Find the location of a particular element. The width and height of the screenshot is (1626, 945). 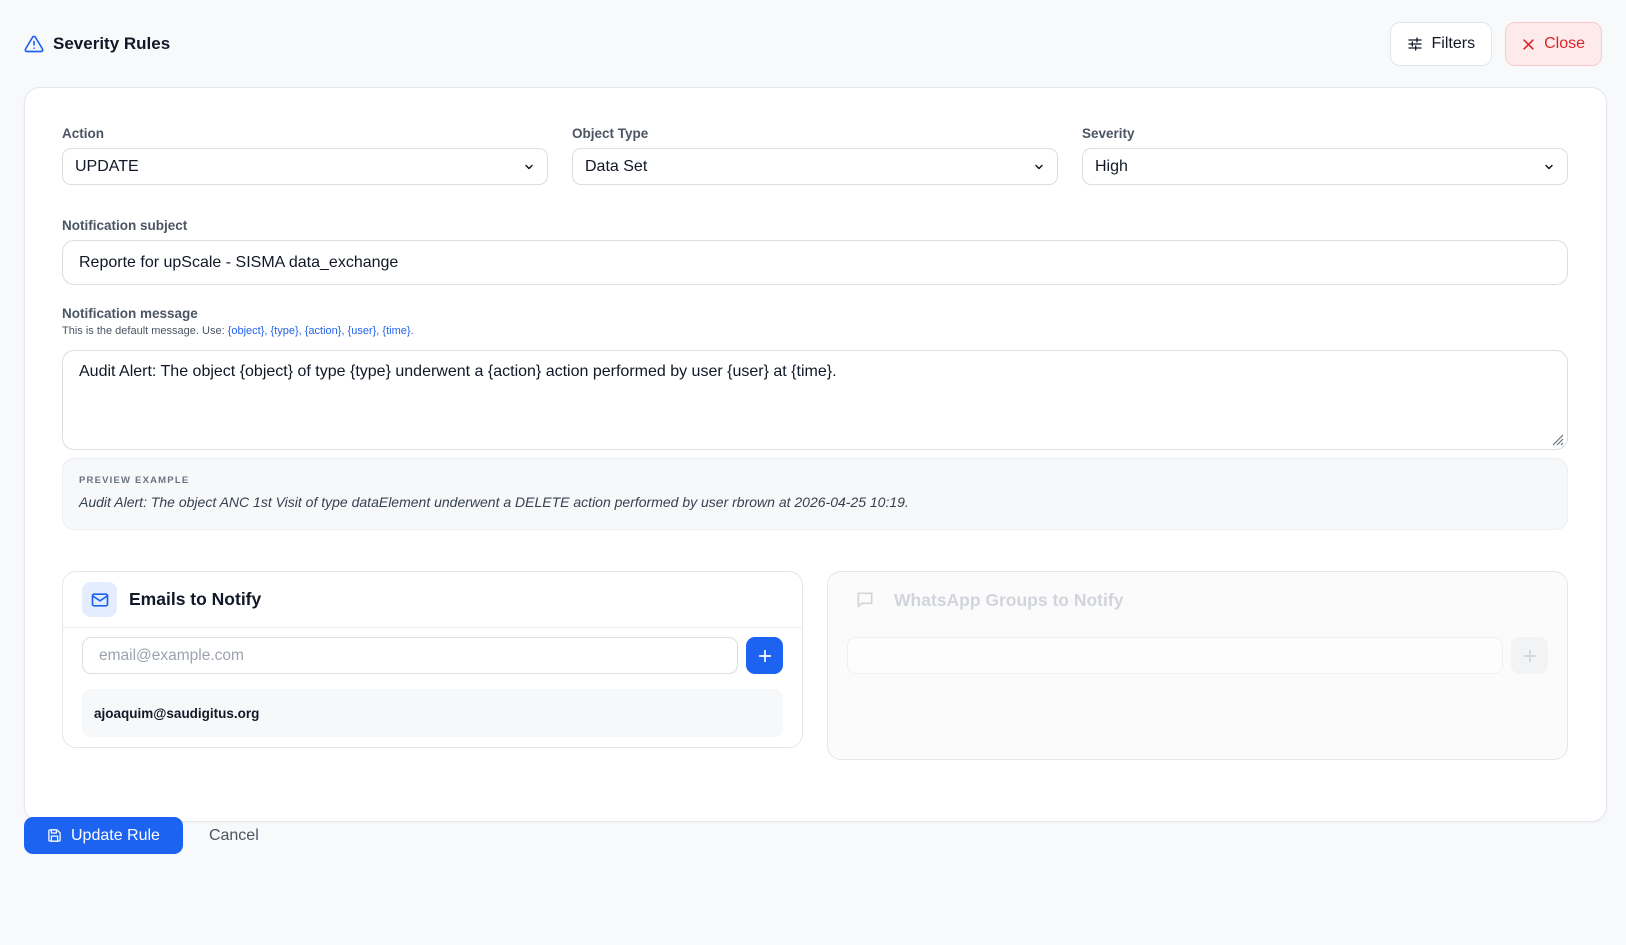

whatsapp-panel: WhatsApp Groups to Notify is located at coordinates (1197, 665).